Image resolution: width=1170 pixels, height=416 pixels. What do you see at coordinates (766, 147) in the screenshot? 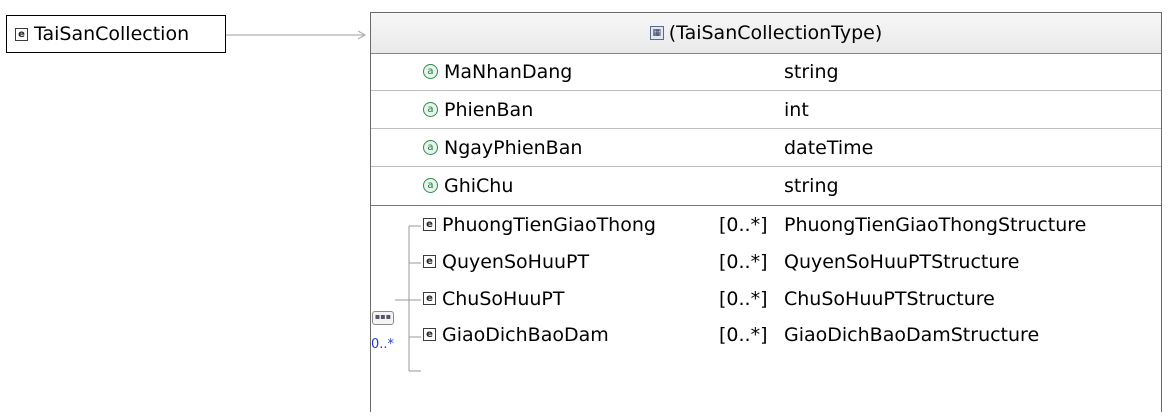
I see `attribute-row: a NgayPhienBan dateTime` at bounding box center [766, 147].